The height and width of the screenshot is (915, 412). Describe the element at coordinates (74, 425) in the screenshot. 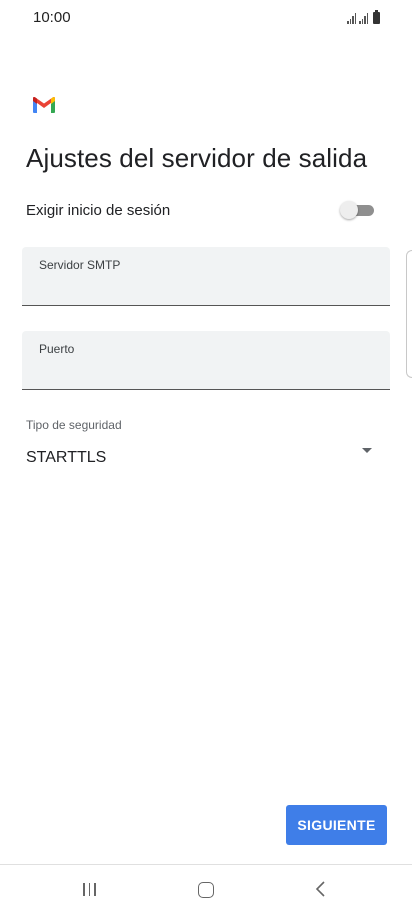

I see `security-type-label: Tipo de seguridad` at that location.